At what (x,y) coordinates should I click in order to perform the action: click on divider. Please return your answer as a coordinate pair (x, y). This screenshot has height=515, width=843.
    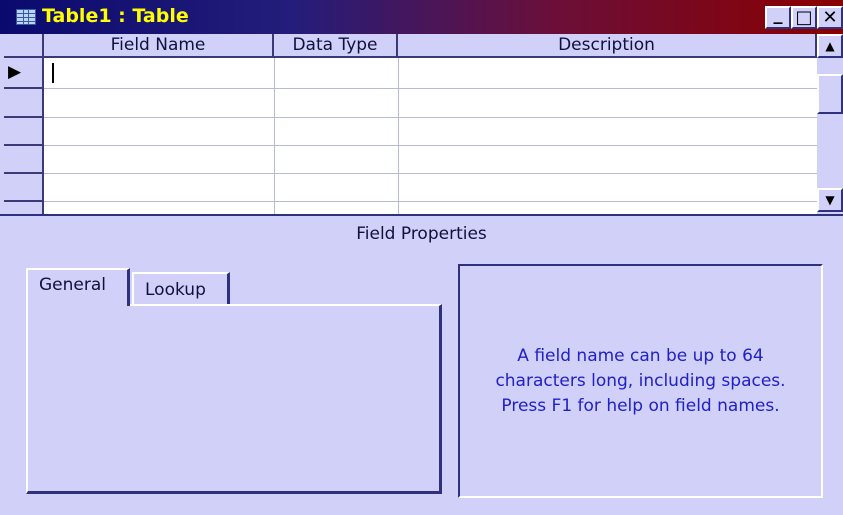
    Looking at the image, I should click on (421, 215).